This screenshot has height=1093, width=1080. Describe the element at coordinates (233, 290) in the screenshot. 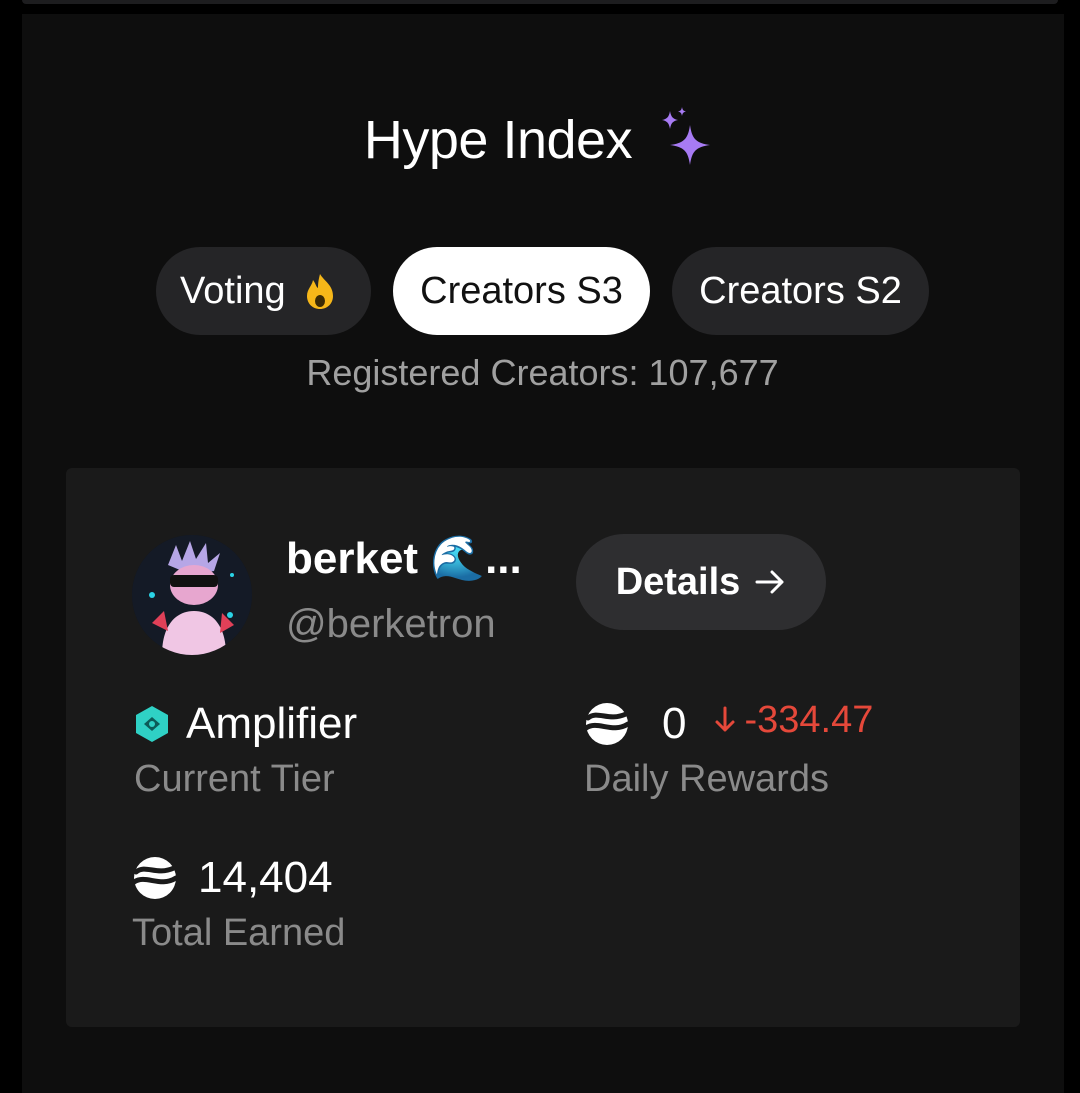

I see `tab-voting-label: Voting` at that location.